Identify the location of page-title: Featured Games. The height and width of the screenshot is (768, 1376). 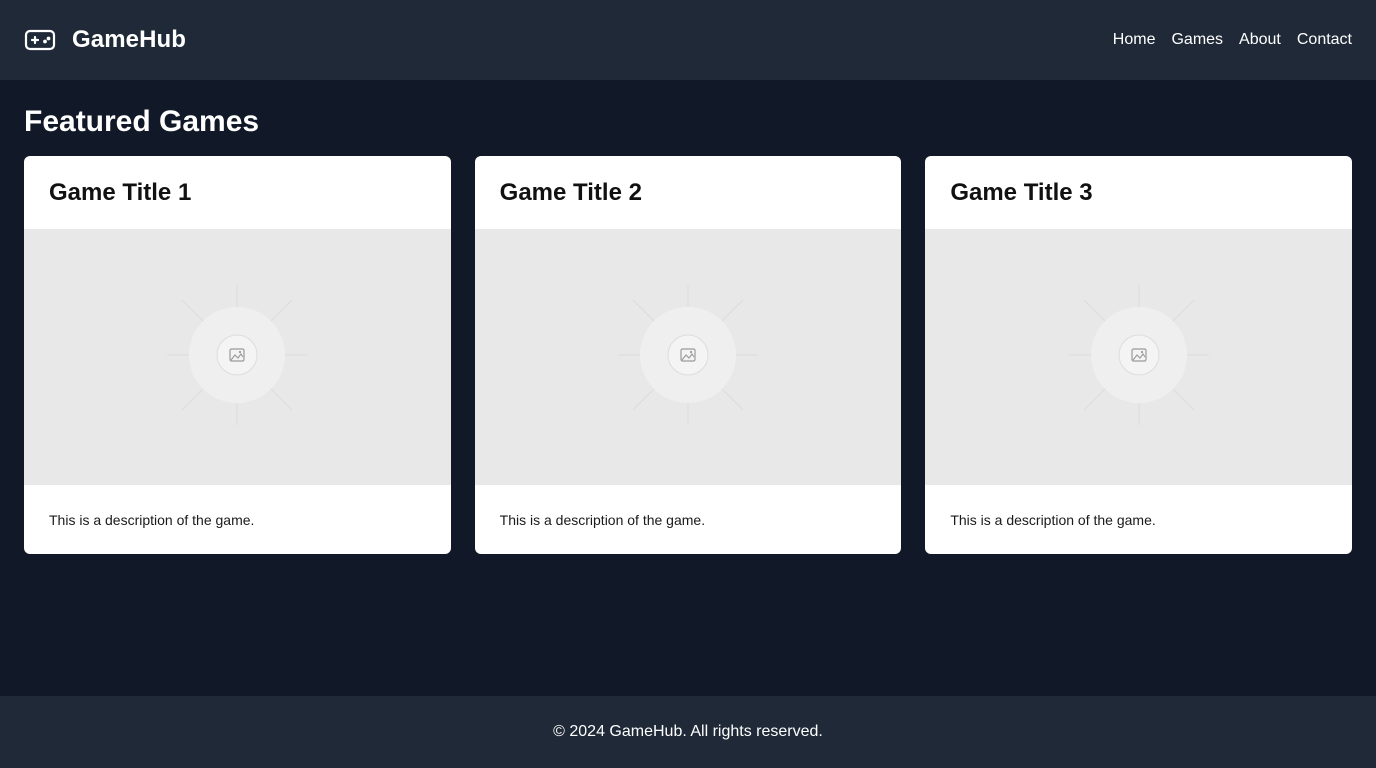
(142, 121).